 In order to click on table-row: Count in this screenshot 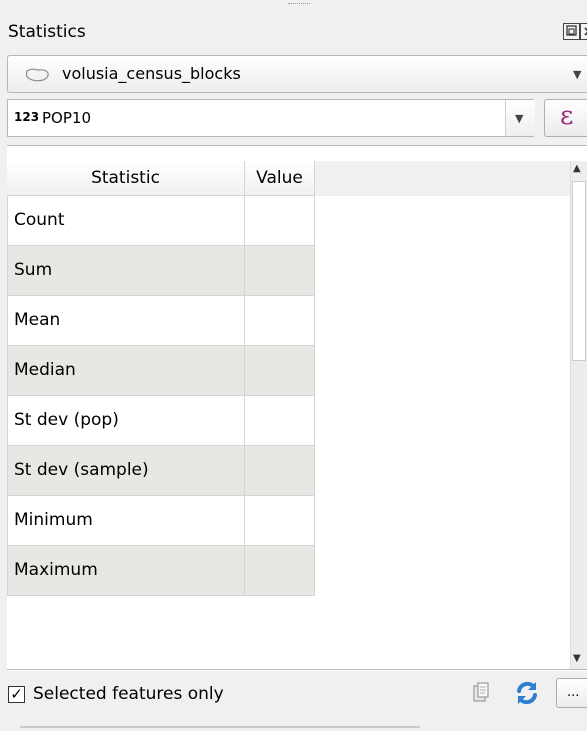, I will do `click(161, 221)`.